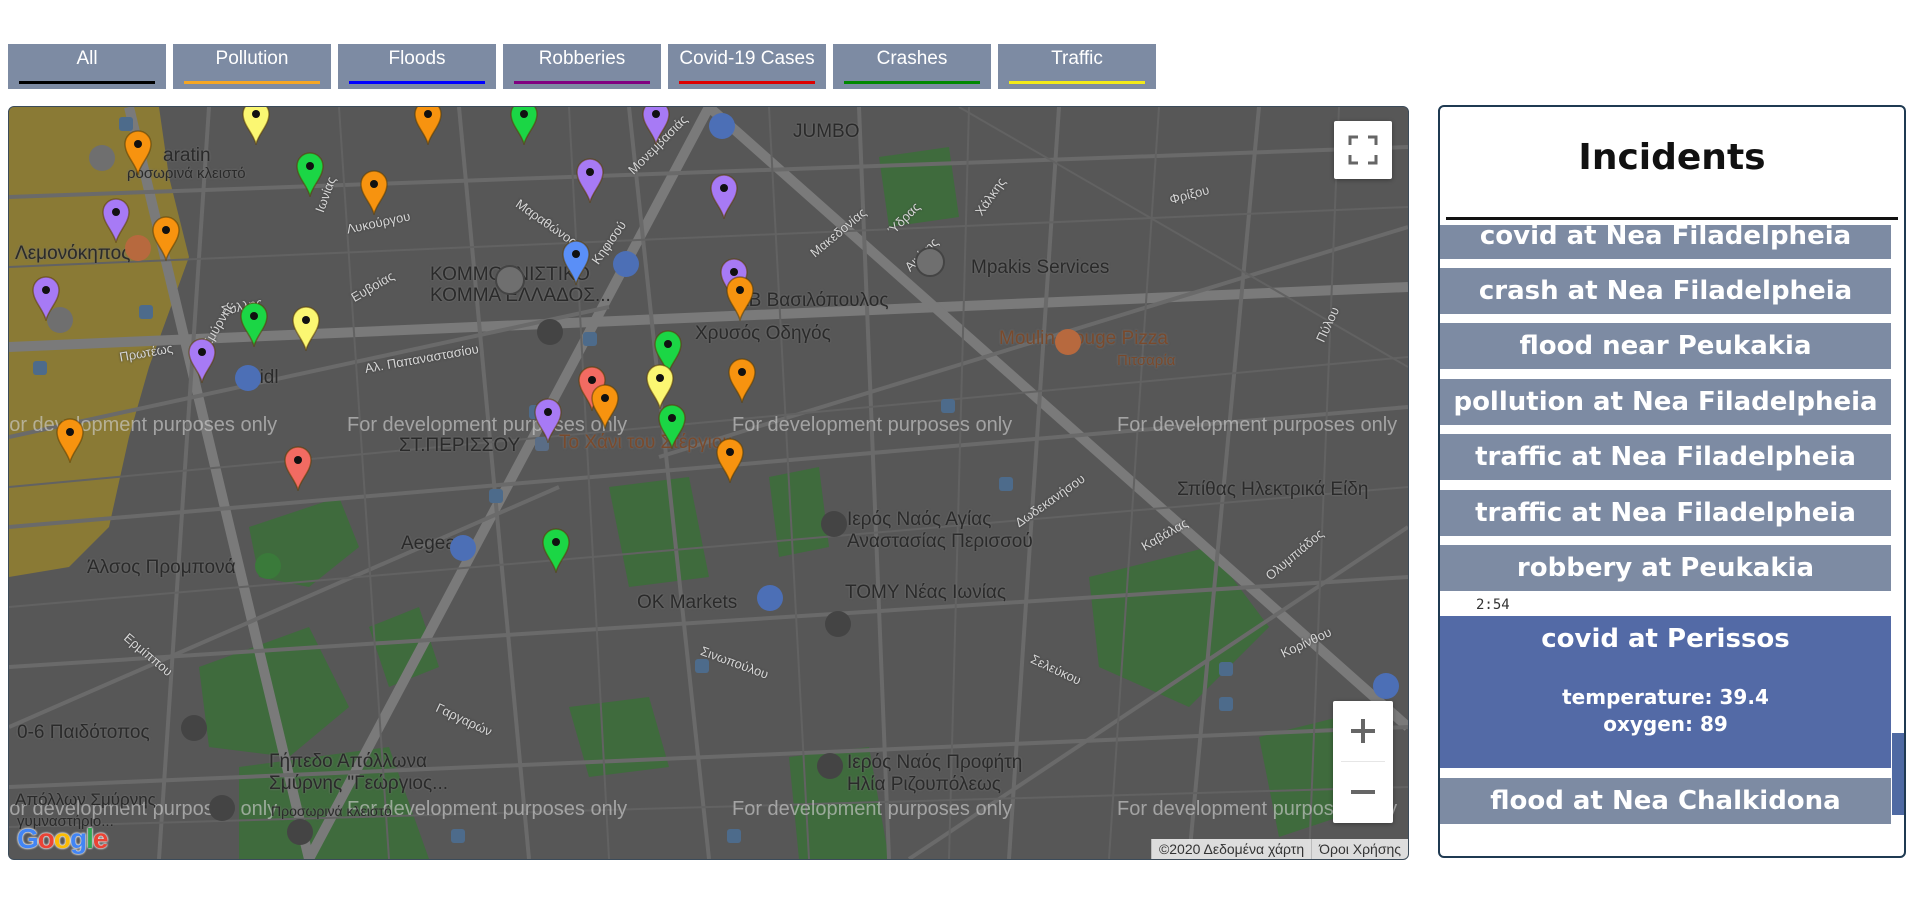 This screenshot has height=905, width=1916. Describe the element at coordinates (1898, 774) in the screenshot. I see `scrollbar-thumb` at that location.